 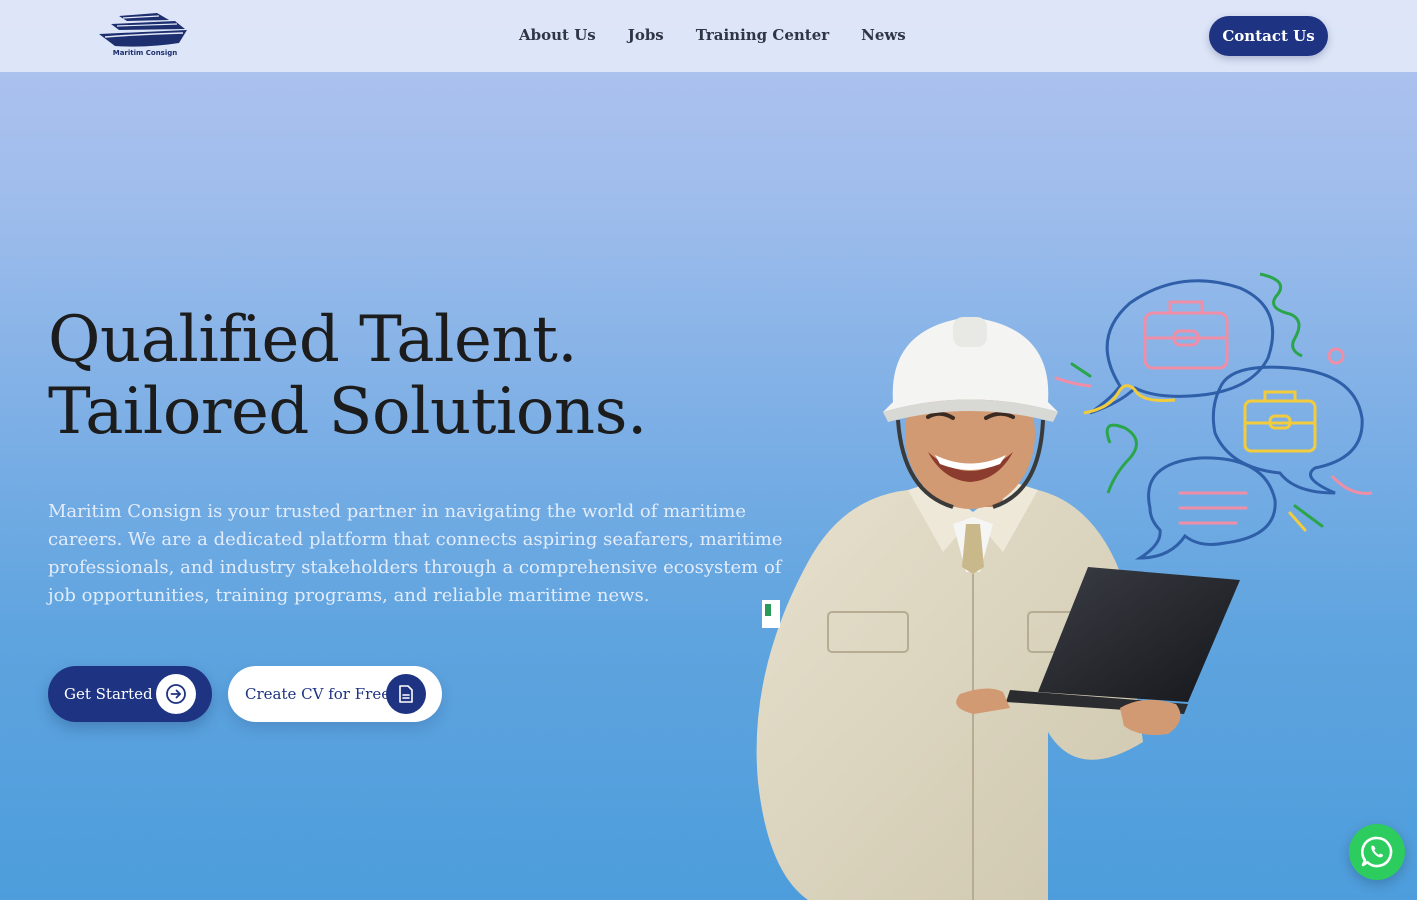 What do you see at coordinates (883, 35) in the screenshot?
I see `nav-news: News` at bounding box center [883, 35].